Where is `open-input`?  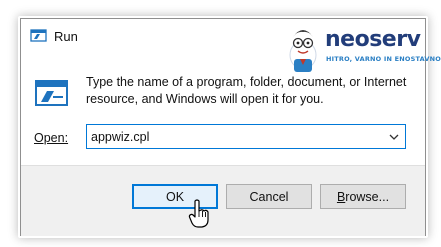 open-input is located at coordinates (234, 136).